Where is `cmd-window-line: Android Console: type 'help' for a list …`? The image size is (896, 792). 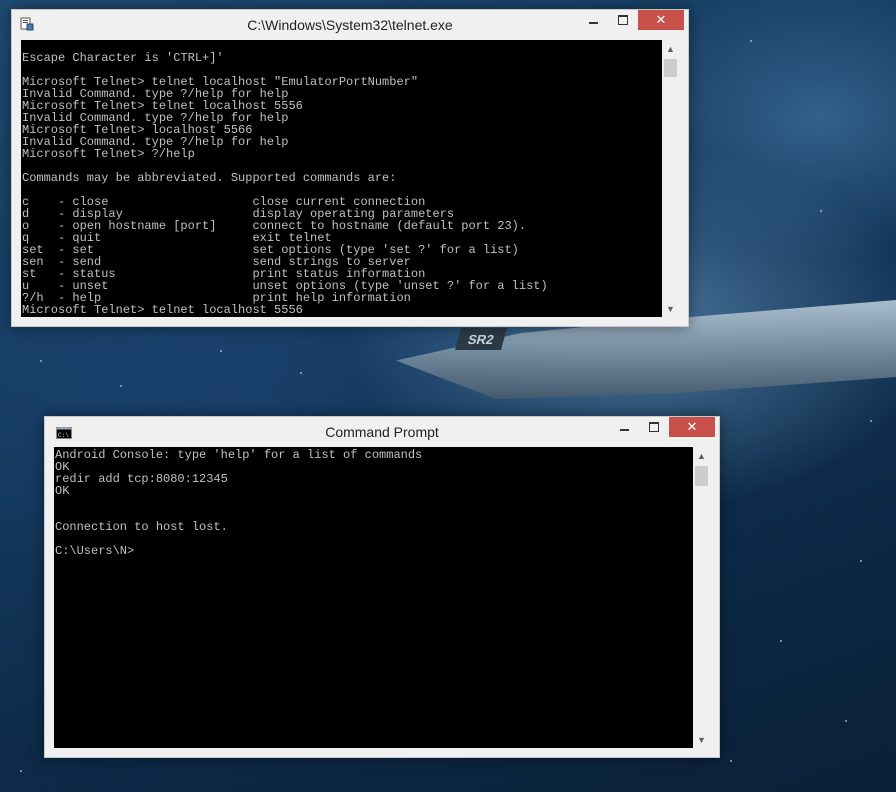
cmd-window-line: Android Console: type 'help' for a list … is located at coordinates (239, 455).